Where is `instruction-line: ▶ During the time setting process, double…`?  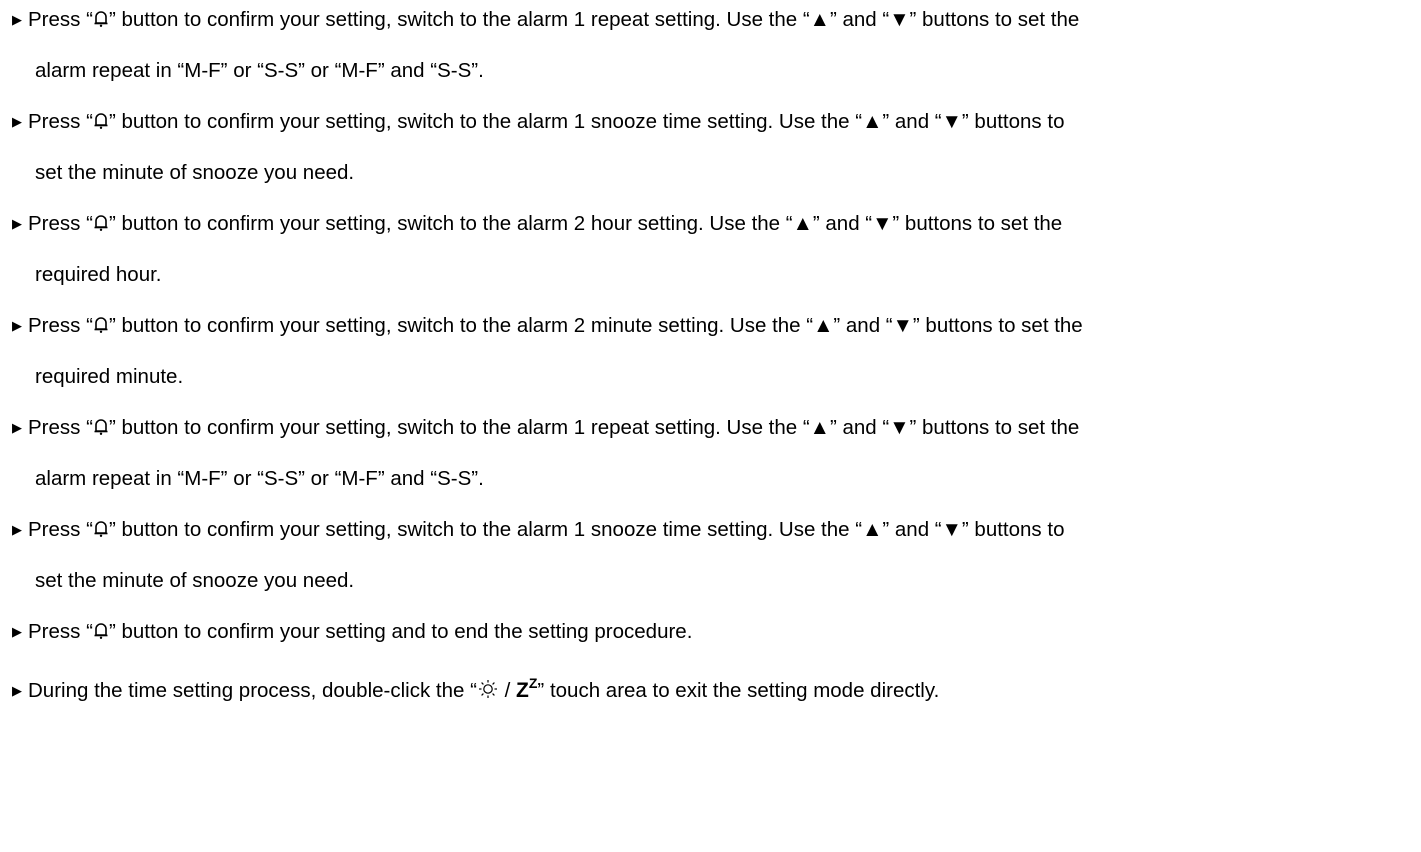
instruction-line: ▶ During the time setting process, double… is located at coordinates (712, 692).